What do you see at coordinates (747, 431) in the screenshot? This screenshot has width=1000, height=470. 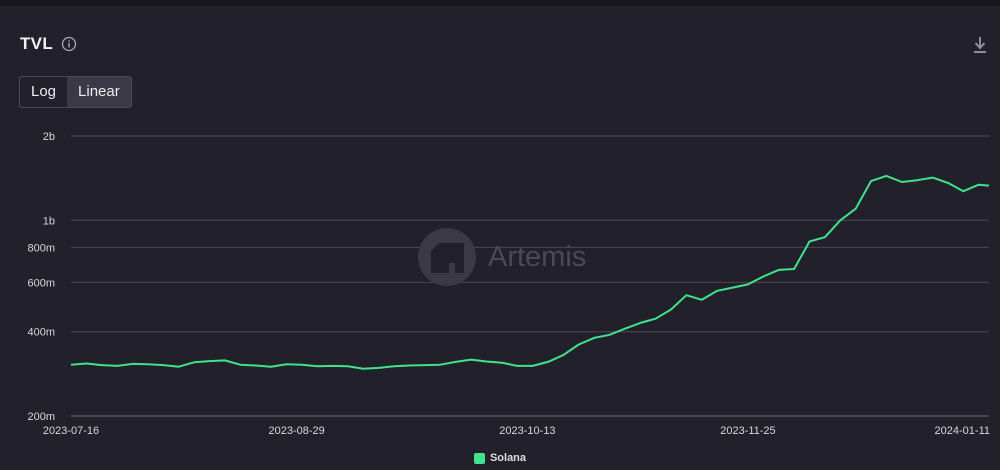 I see `x-tick-label: 2023-11-25` at bounding box center [747, 431].